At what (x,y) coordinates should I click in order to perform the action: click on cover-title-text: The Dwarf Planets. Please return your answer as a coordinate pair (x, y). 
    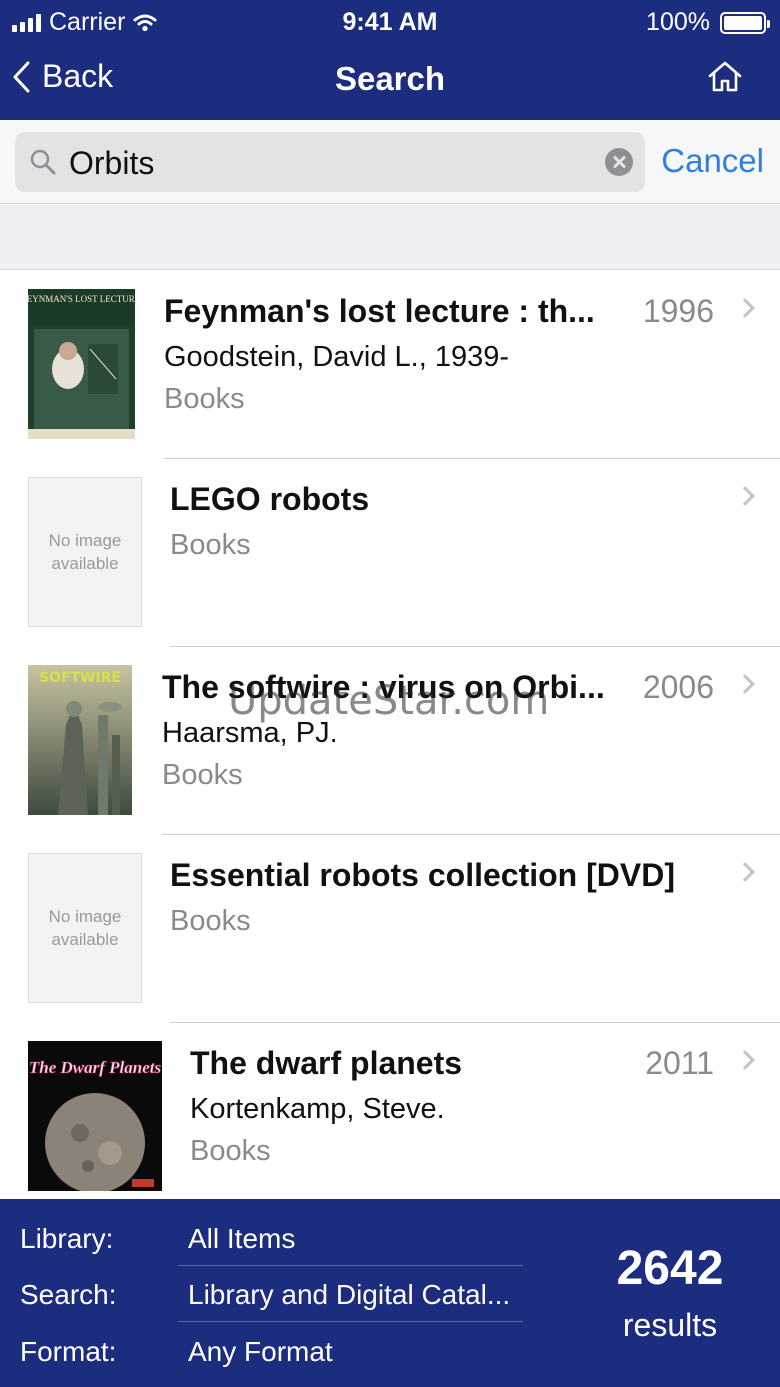
    Looking at the image, I should click on (95, 1067).